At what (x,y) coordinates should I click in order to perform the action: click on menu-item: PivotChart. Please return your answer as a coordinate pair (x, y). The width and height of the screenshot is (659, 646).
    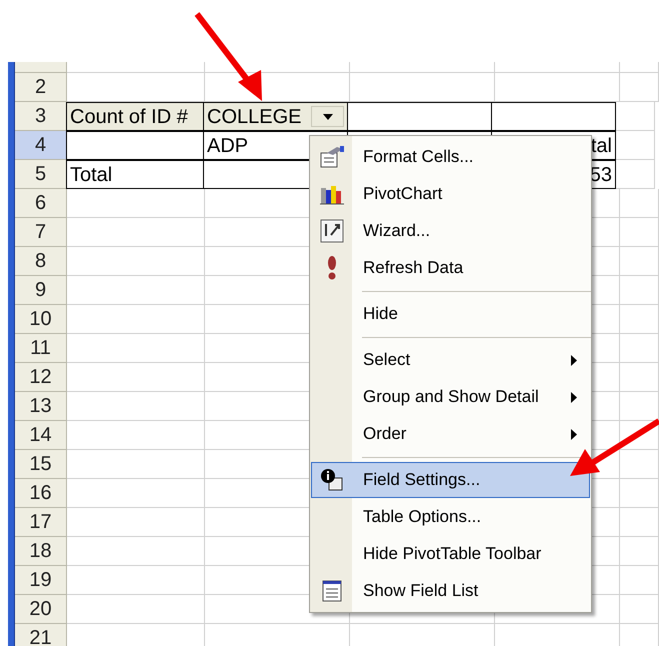
    Looking at the image, I should click on (450, 194).